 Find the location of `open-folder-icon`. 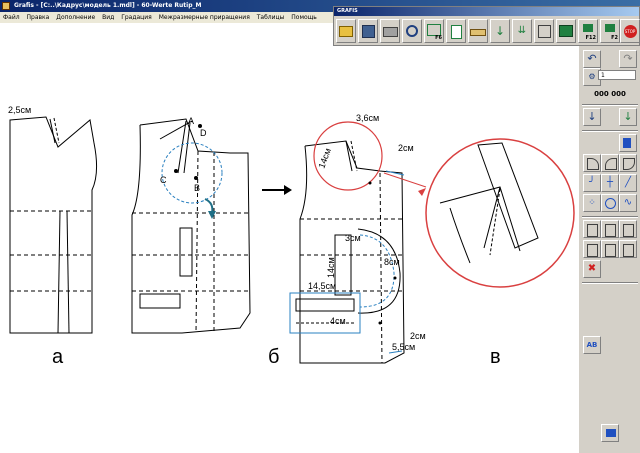

open-folder-icon is located at coordinates (346, 31).